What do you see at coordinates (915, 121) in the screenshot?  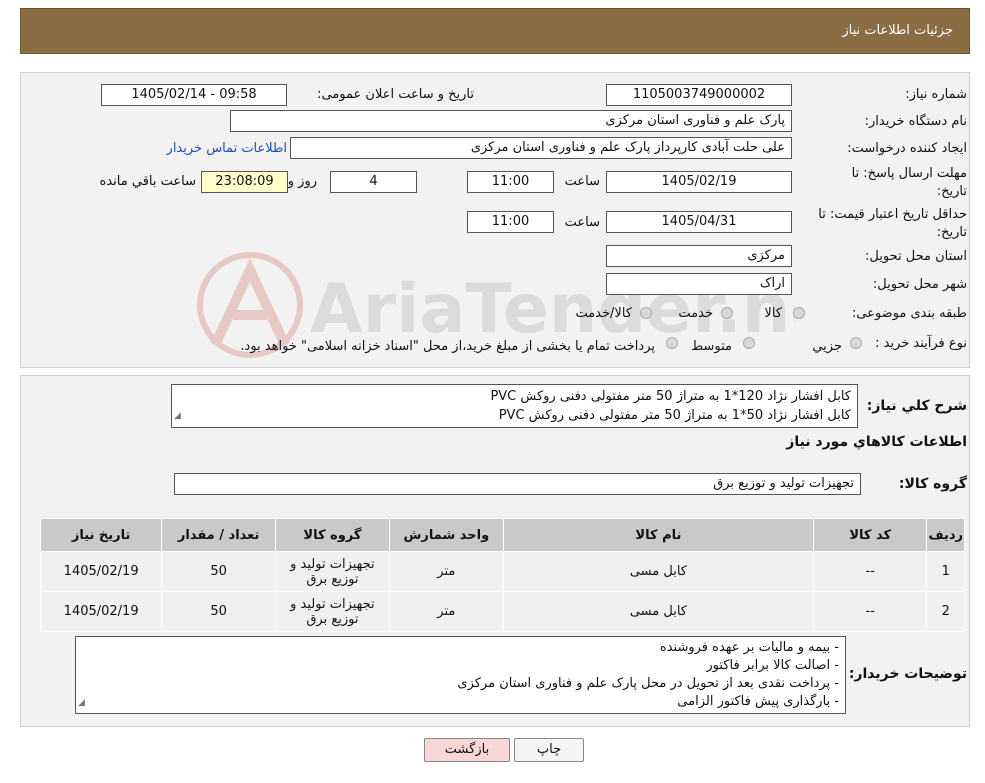 I see `buyer-org-label: نام دستگاه خریدار:` at bounding box center [915, 121].